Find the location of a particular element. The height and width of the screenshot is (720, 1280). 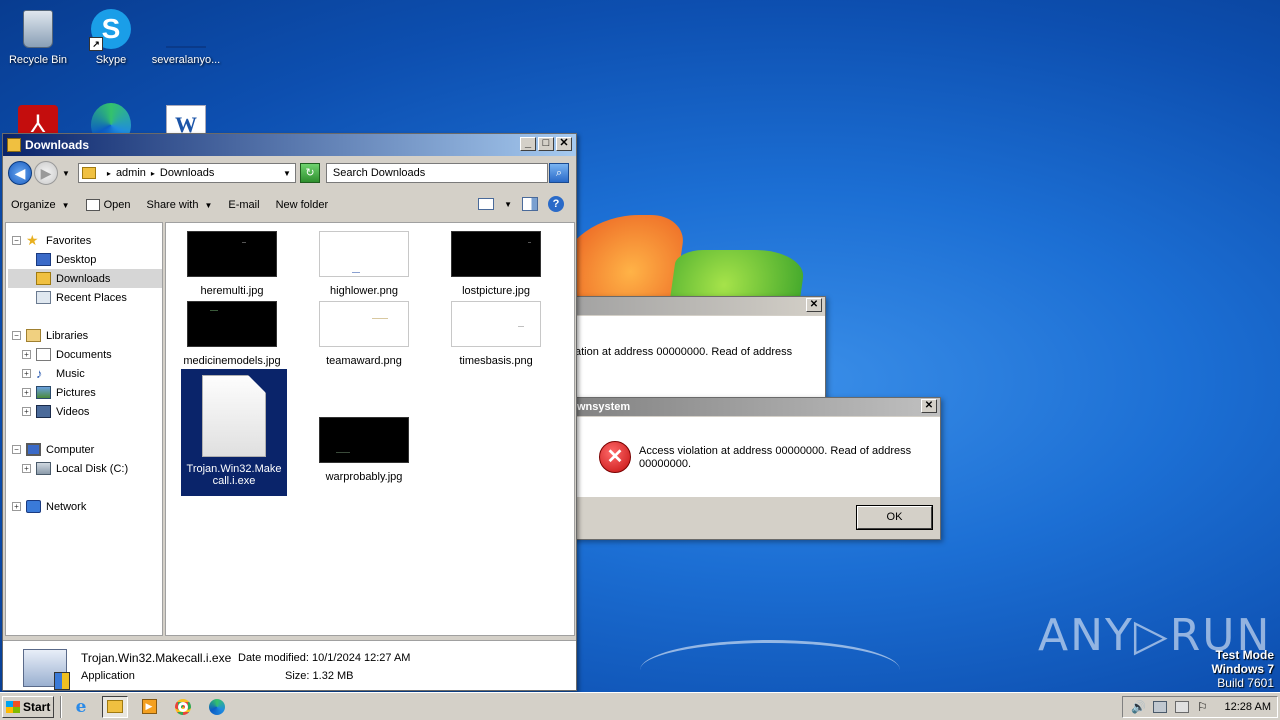

file-item: timesbasis.png is located at coordinates (496, 334).